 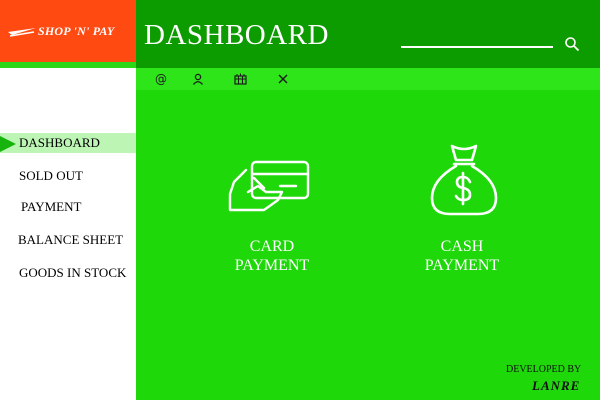 I want to click on close-icon, so click(x=283, y=79).